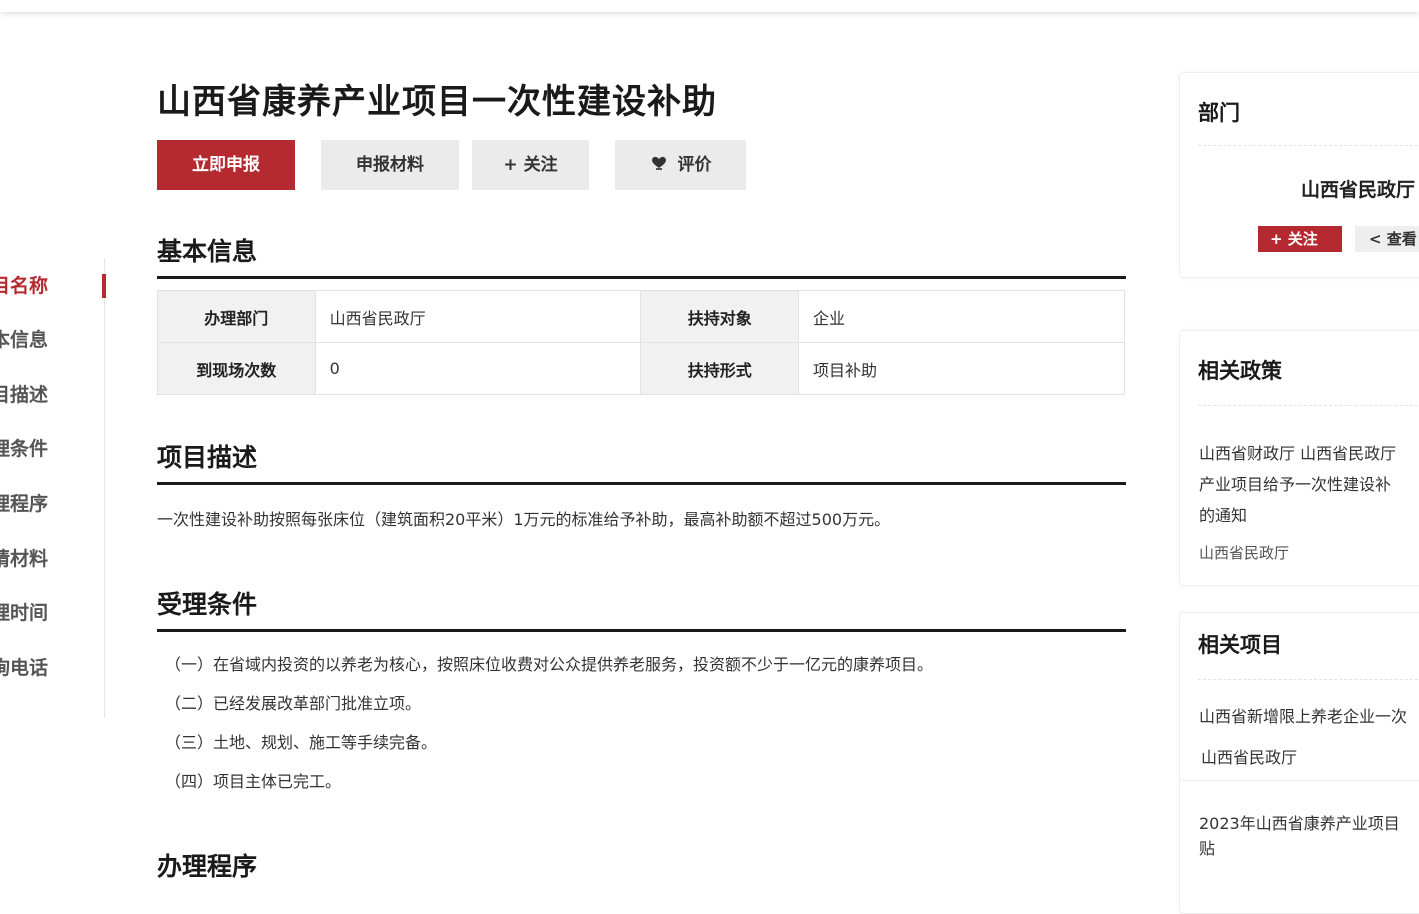  What do you see at coordinates (1240, 645) in the screenshot?
I see `projects-heading: 相关项目` at bounding box center [1240, 645].